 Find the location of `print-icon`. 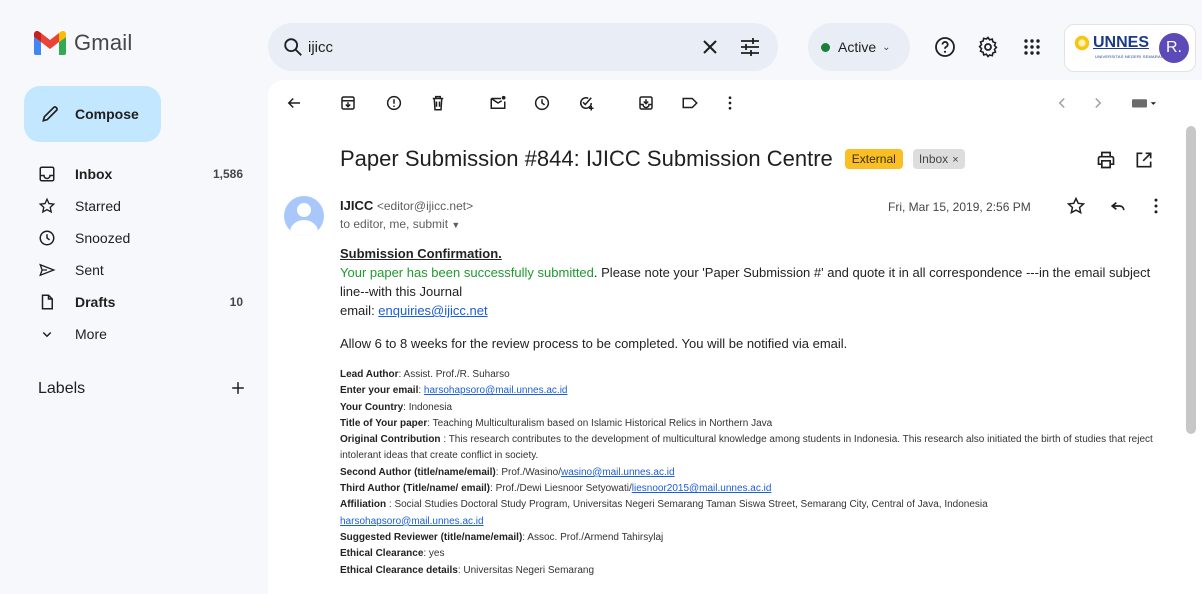

print-icon is located at coordinates (1106, 160).